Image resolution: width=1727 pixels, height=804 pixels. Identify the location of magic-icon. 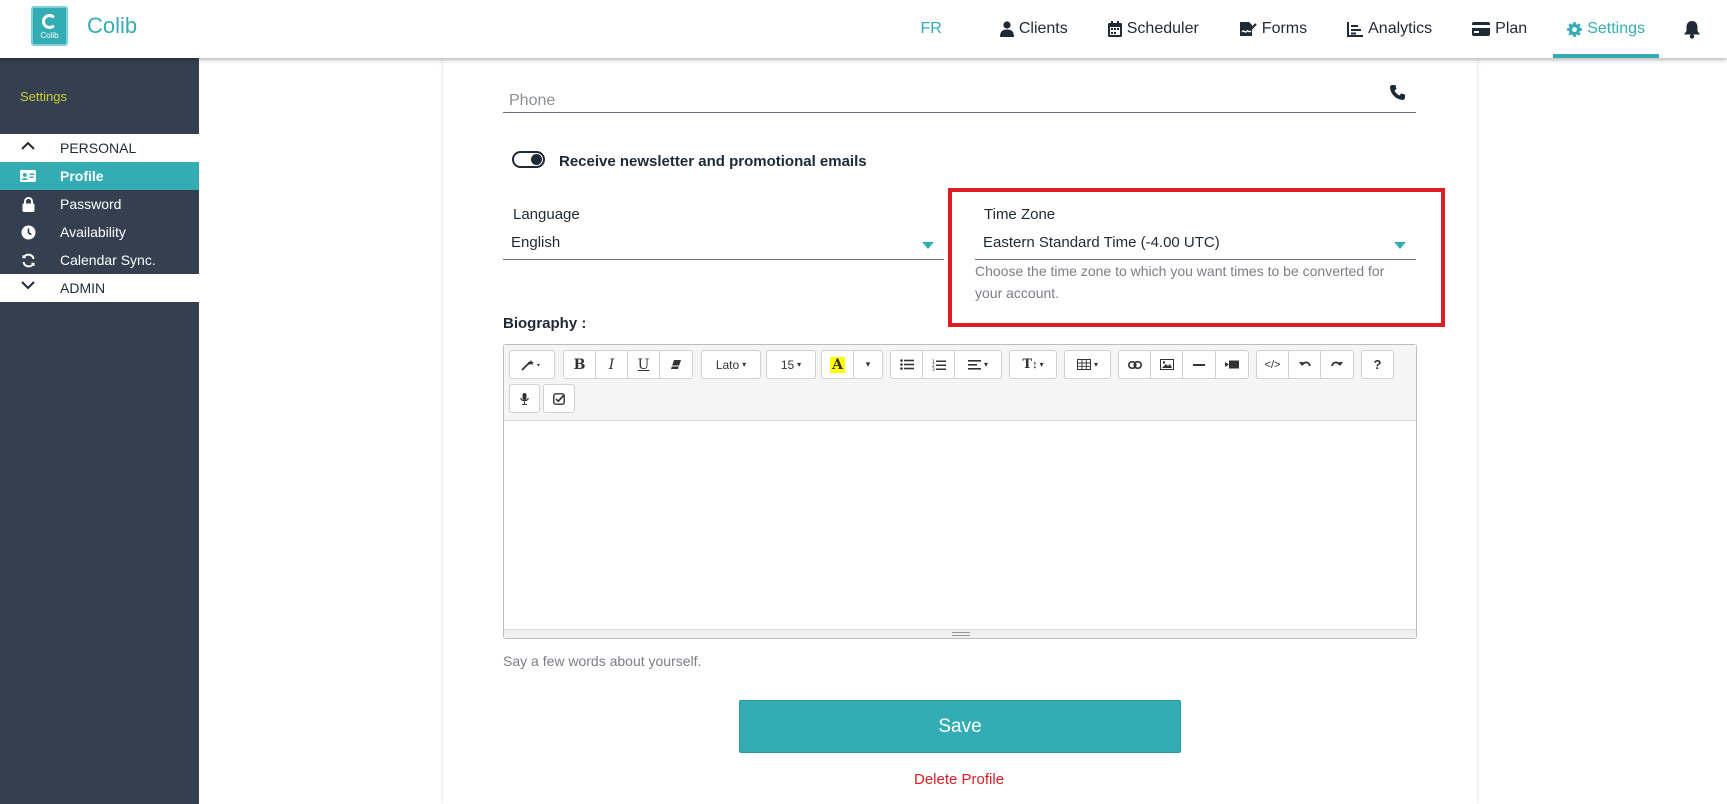
(532, 364).